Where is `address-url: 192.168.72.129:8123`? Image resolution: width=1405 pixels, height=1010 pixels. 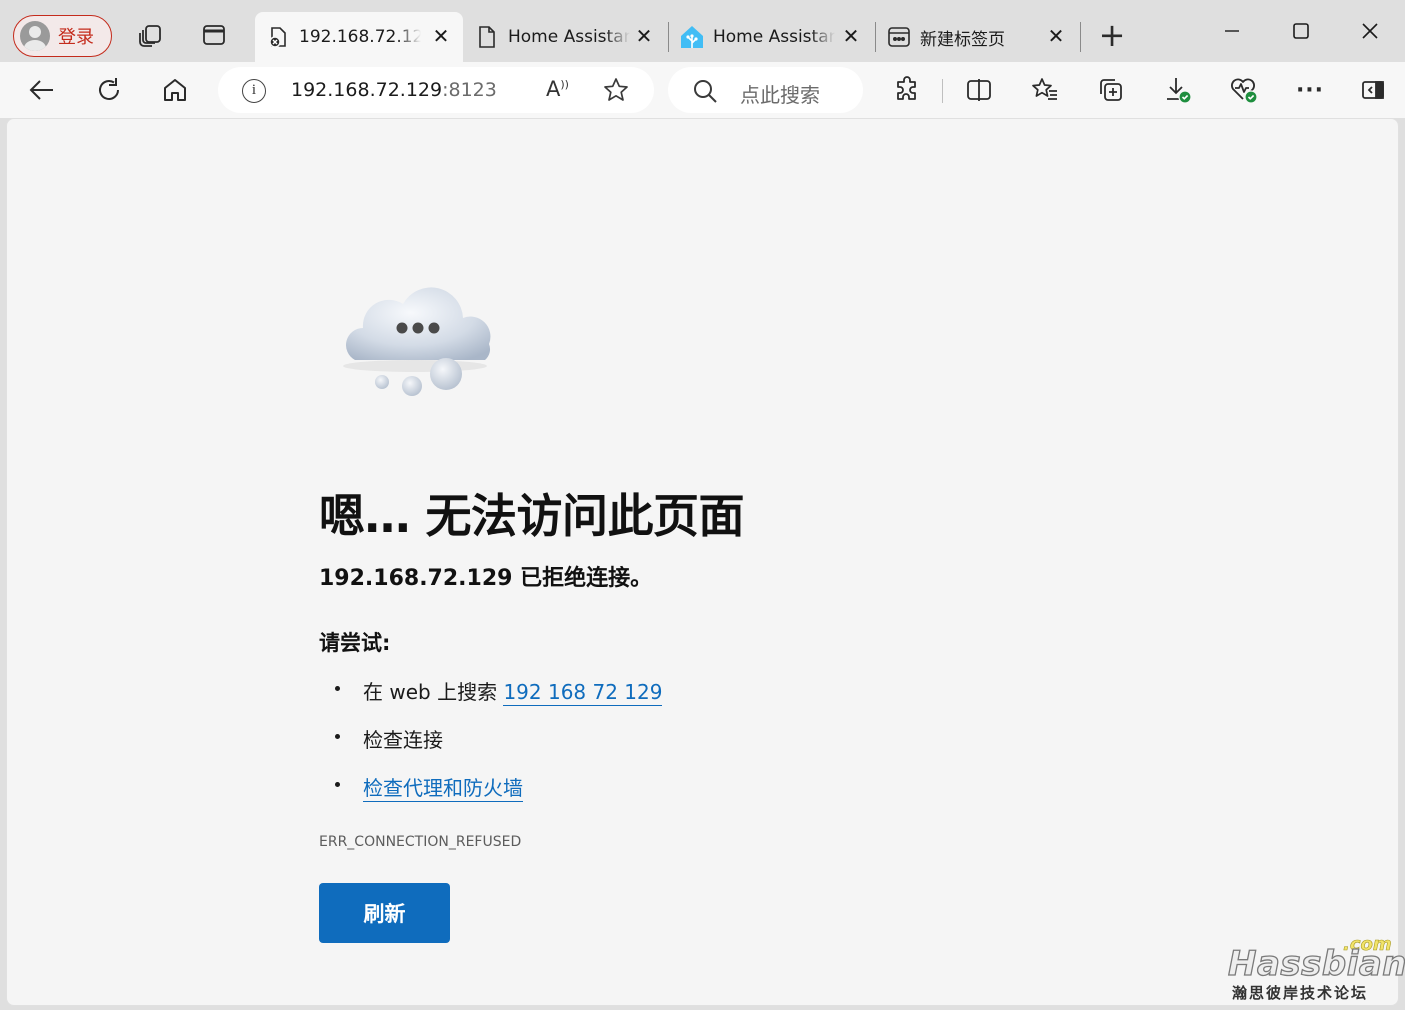 address-url: 192.168.72.129:8123 is located at coordinates (394, 90).